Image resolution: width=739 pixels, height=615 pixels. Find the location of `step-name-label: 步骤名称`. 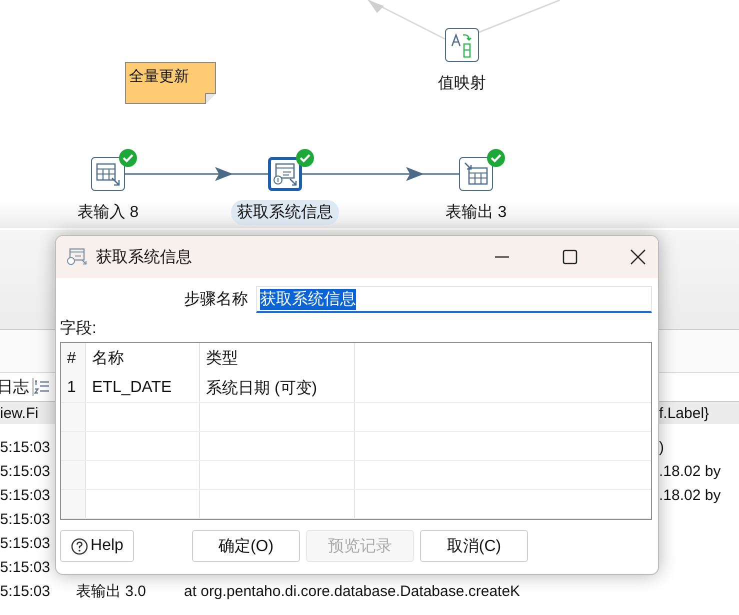

step-name-label: 步骤名称 is located at coordinates (216, 300).